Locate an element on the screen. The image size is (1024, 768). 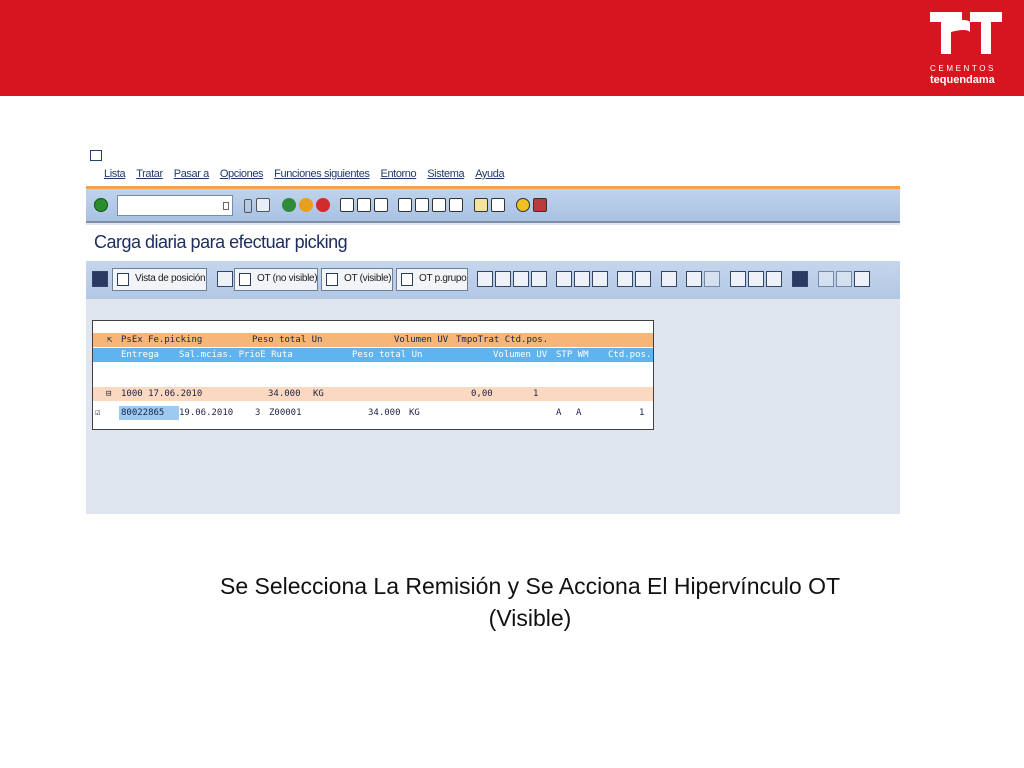
ot-visible-button: OT (visible) is located at coordinates (357, 279).